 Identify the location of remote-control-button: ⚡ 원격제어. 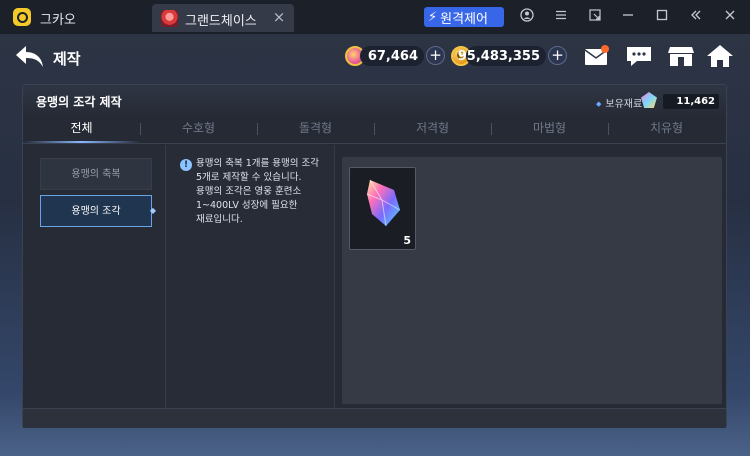
(464, 17).